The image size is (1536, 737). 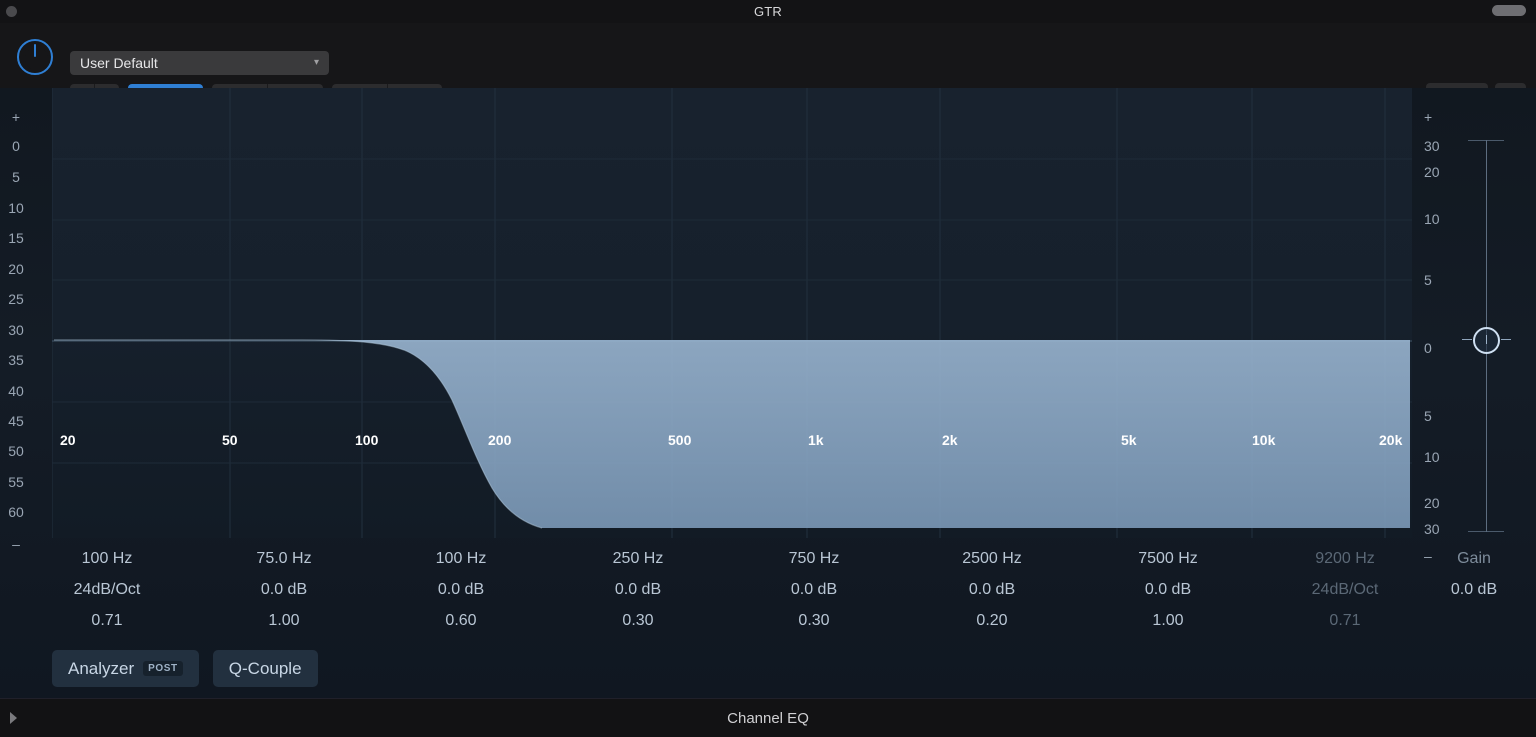 What do you see at coordinates (107, 558) in the screenshot?
I see `band-1-frequency: 100 Hz` at bounding box center [107, 558].